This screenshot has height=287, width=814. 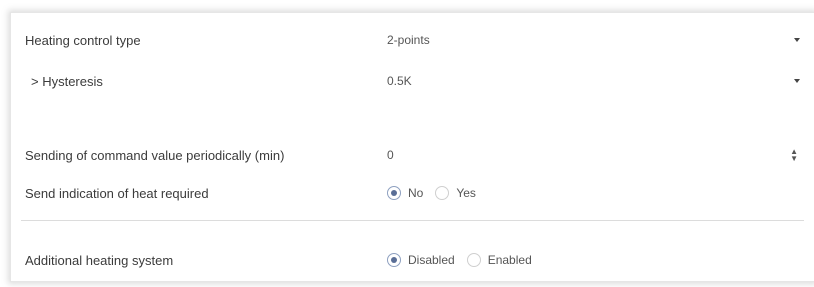 I want to click on radio-enabled, so click(x=473, y=260).